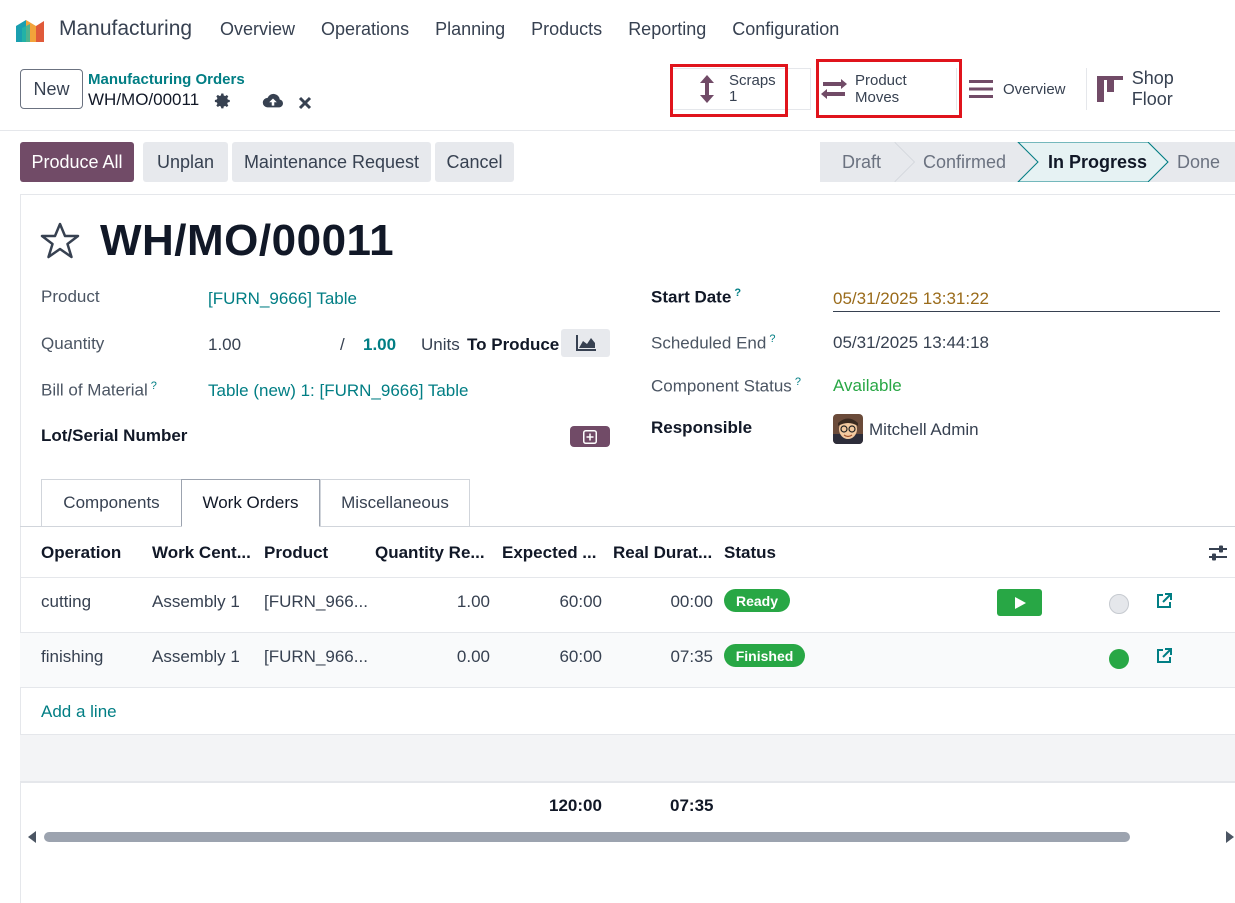 This screenshot has height=903, width=1235. I want to click on shop-floor-label: Shop Floor, so click(1152, 88).